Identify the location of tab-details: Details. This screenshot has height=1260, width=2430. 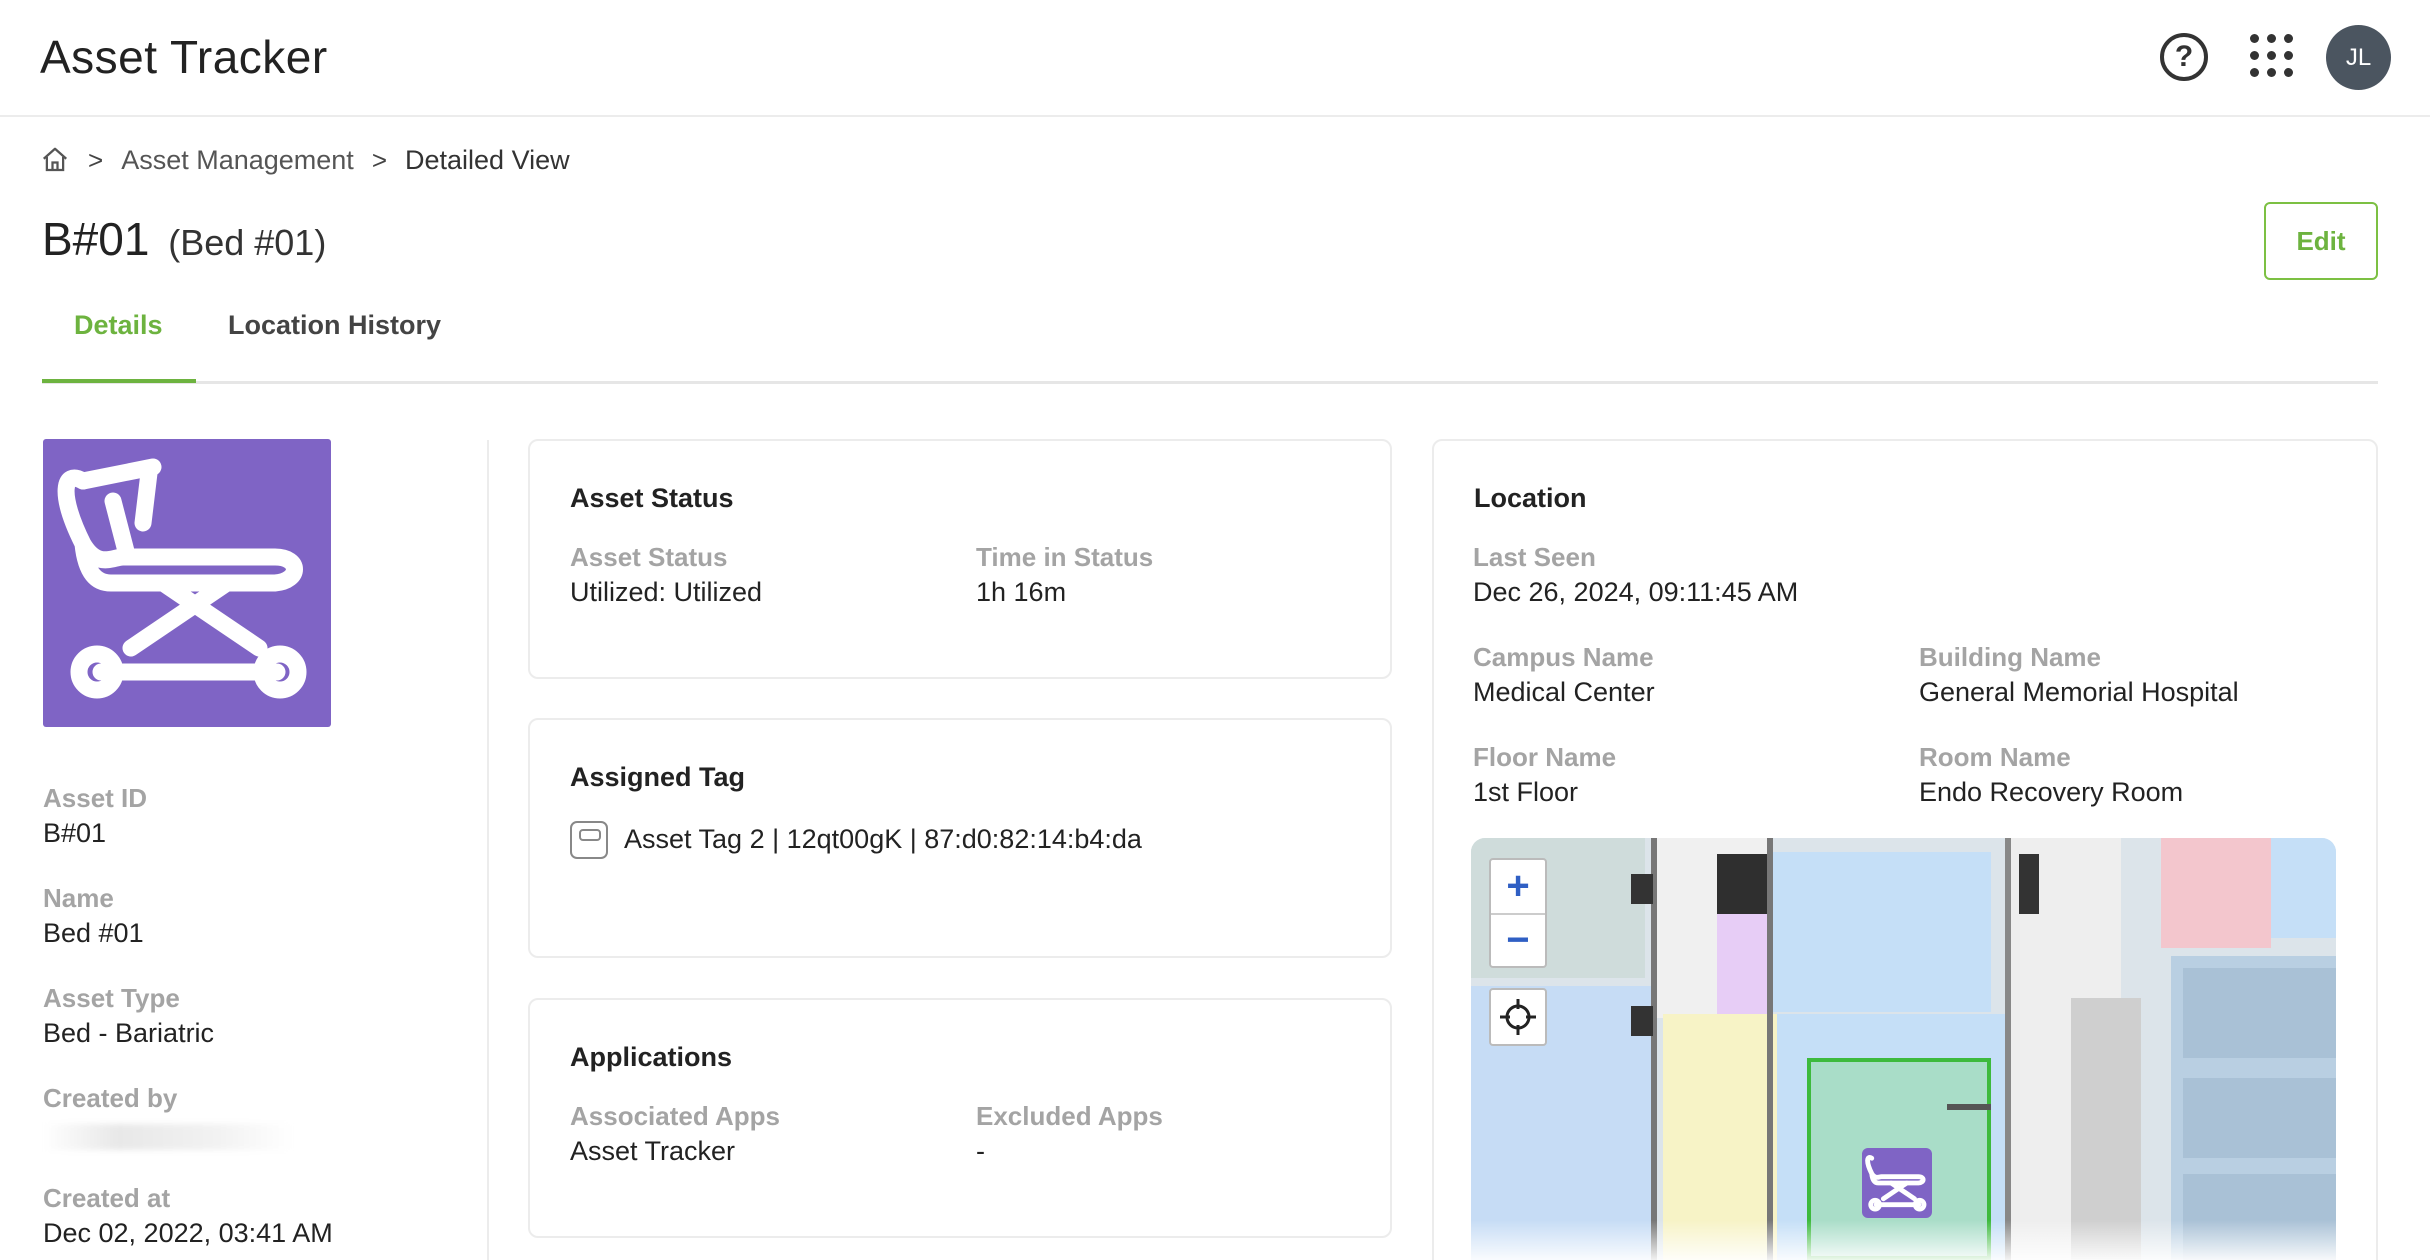
(118, 325).